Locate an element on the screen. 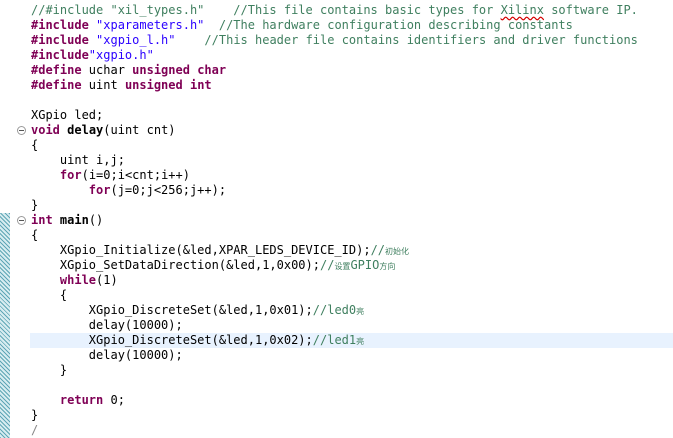  code-line: int main() is located at coordinates (352, 220).